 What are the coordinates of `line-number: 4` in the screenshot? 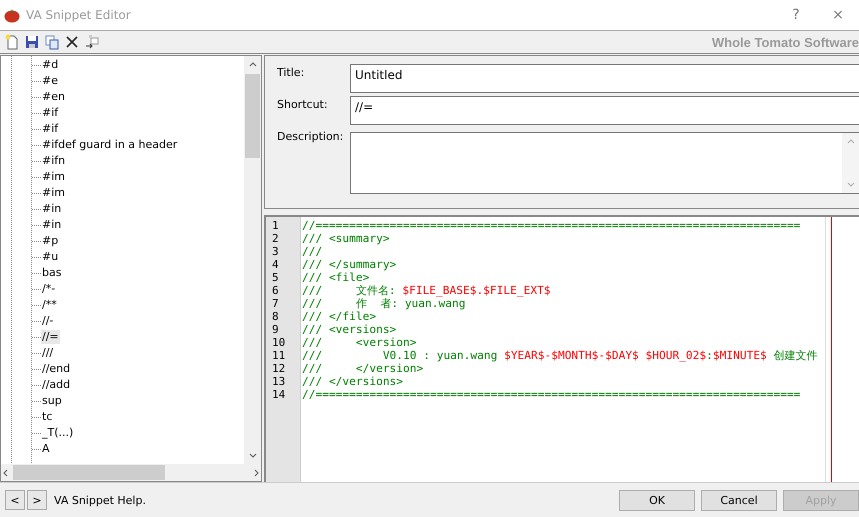 It's located at (275, 264).